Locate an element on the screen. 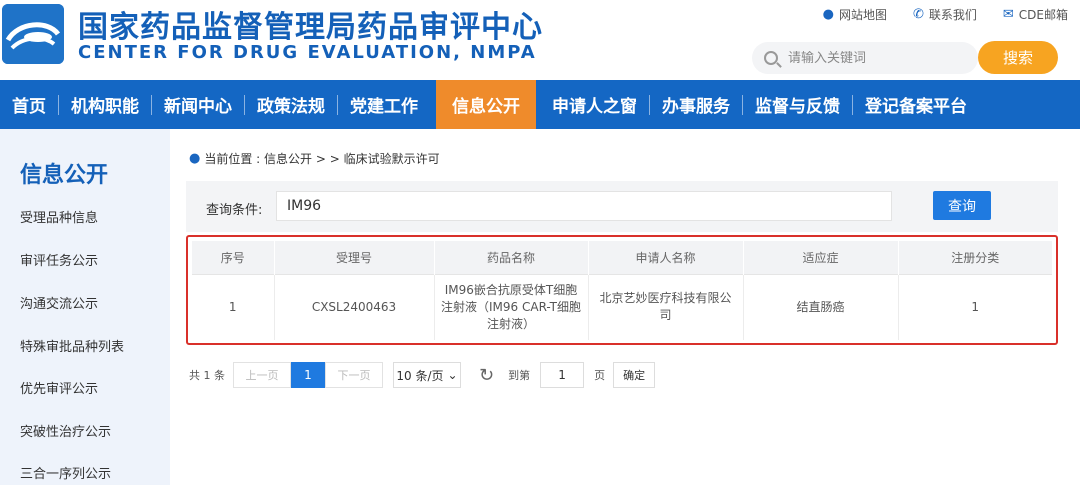 This screenshot has height=485, width=1080. nav-item-supervision: 监督与反馈 is located at coordinates (797, 104).